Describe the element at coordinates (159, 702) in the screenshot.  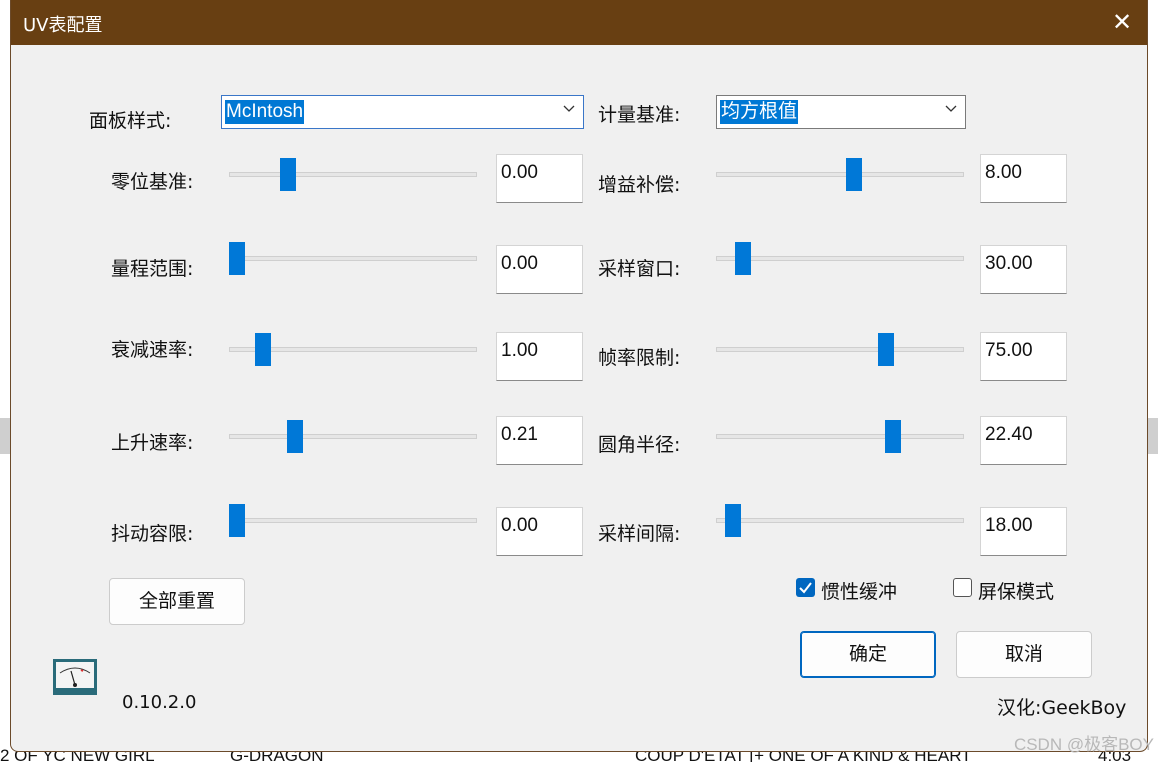
I see `version-text: 0.10.2.0` at that location.